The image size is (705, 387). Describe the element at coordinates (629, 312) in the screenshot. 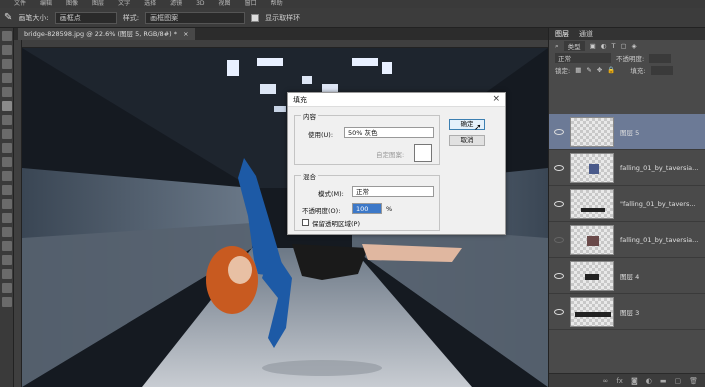

I see `layer-name: 图层 3` at that location.